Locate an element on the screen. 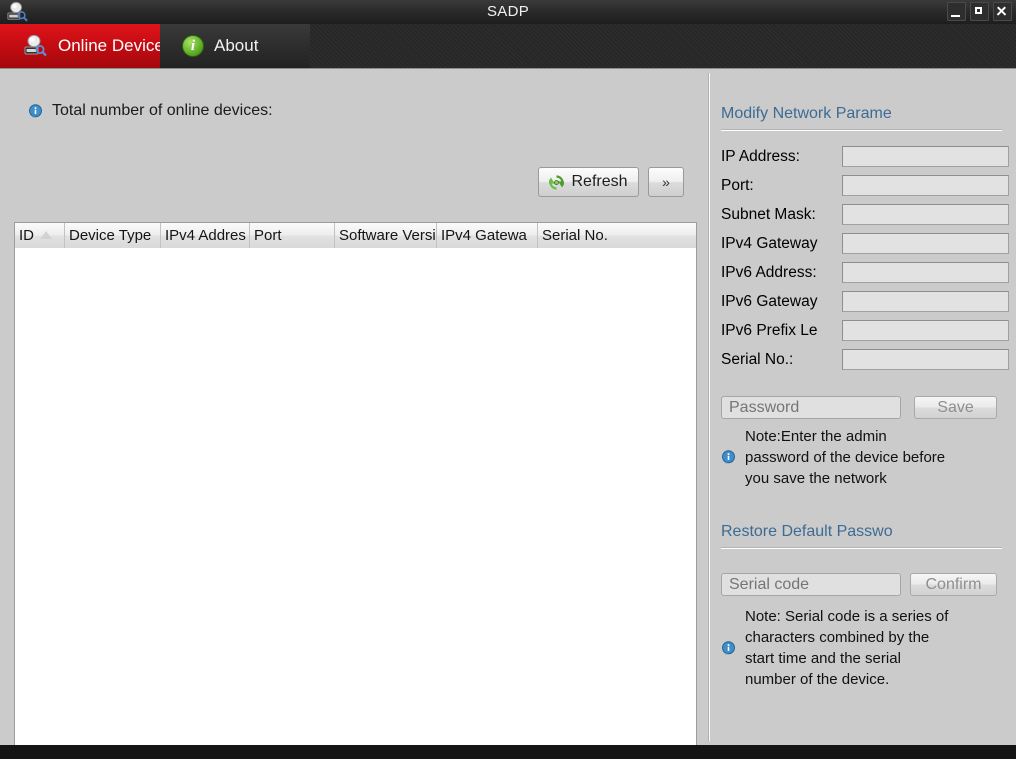 The width and height of the screenshot is (1016, 759). table-header-serial-no: Serial No. is located at coordinates (617, 235).